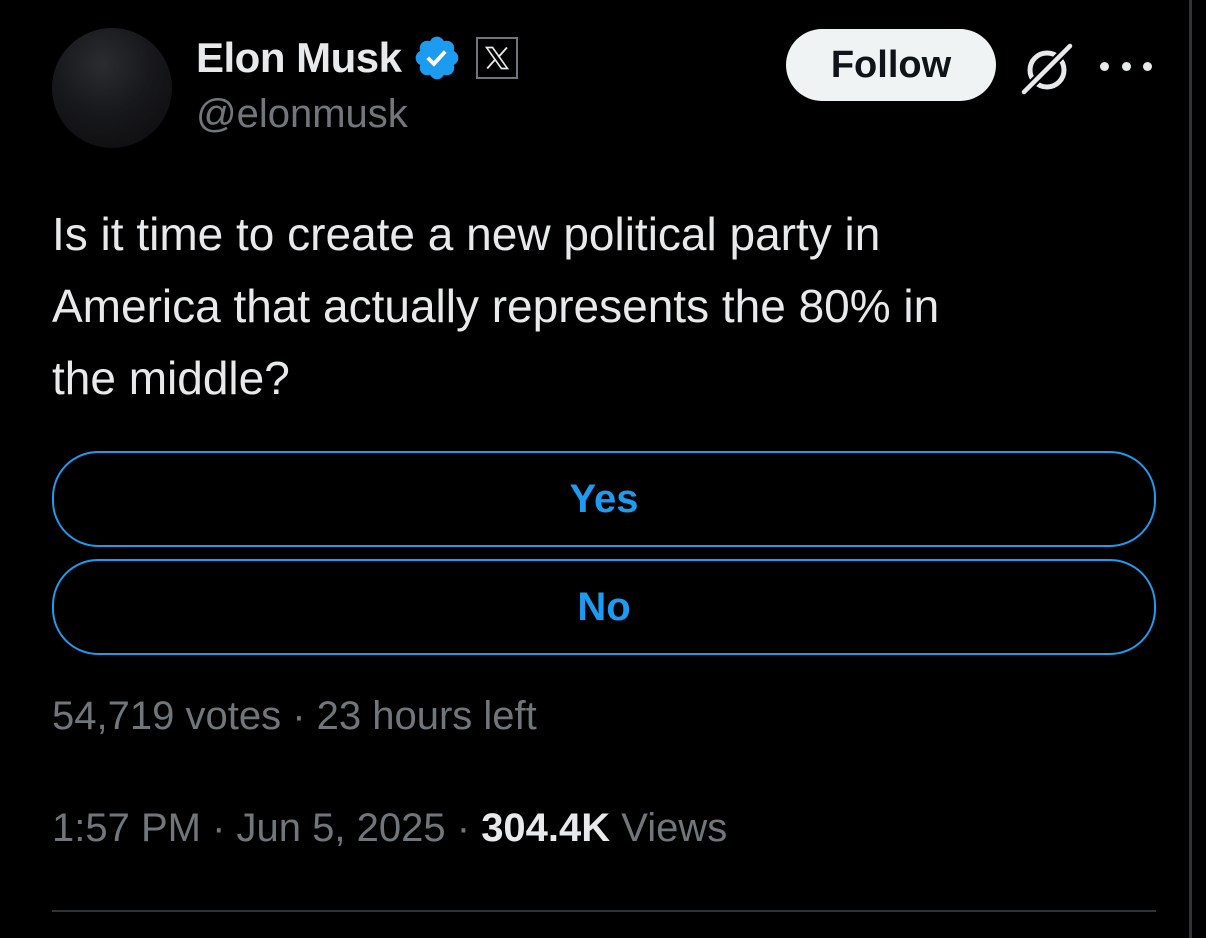 The width and height of the screenshot is (1206, 938). Describe the element at coordinates (604, 911) in the screenshot. I see `divider` at that location.